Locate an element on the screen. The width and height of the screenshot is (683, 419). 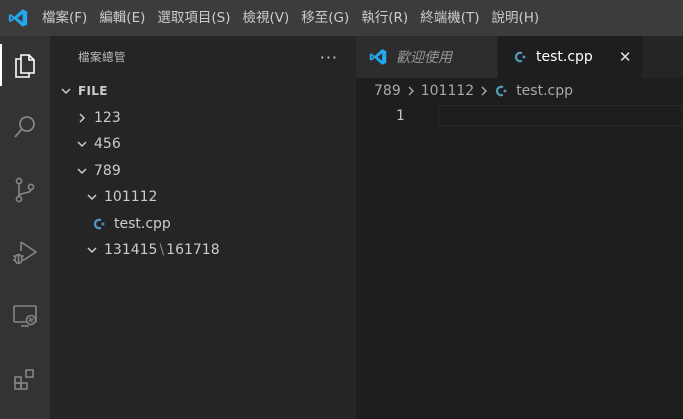
run-debug-icon is located at coordinates (25, 253).